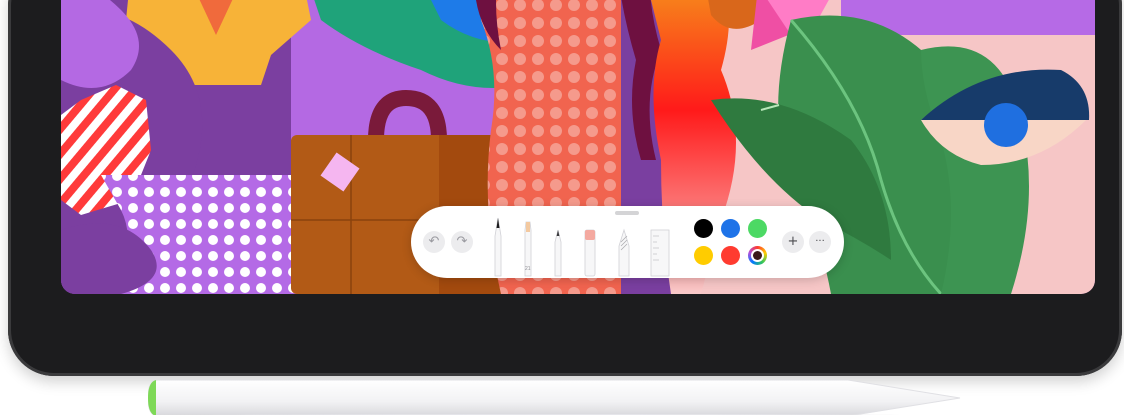 The height and width of the screenshot is (415, 1124). What do you see at coordinates (730, 228) in the screenshot?
I see `color-swatch-blue` at bounding box center [730, 228].